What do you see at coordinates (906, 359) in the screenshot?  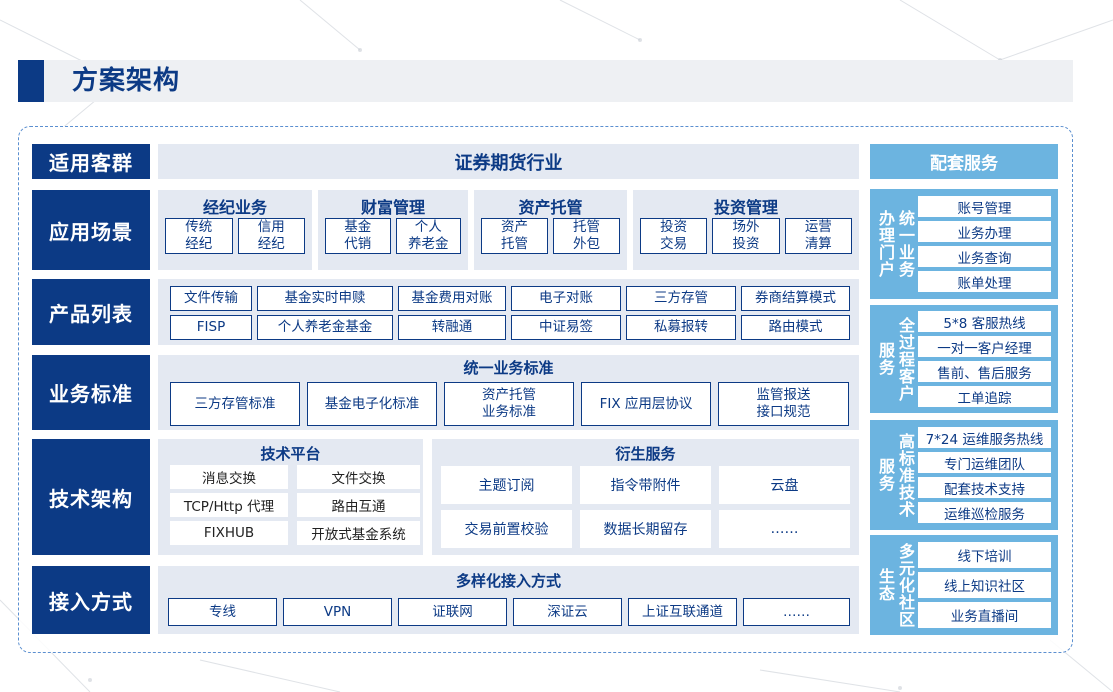 I see `service-group-label-b: 全过程客户` at bounding box center [906, 359].